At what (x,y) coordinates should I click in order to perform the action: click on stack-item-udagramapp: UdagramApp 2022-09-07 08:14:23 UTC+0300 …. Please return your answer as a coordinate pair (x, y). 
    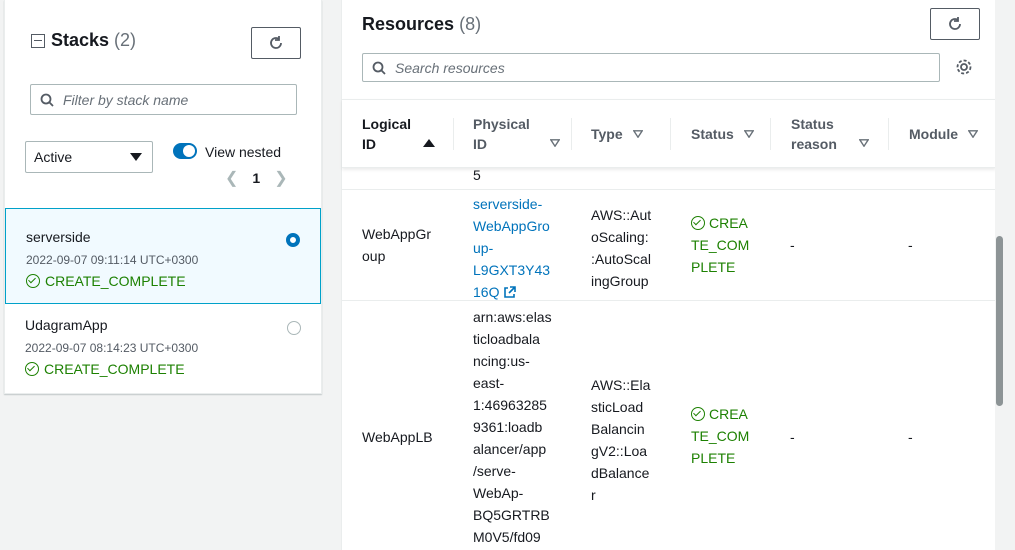
    Looking at the image, I should click on (163, 349).